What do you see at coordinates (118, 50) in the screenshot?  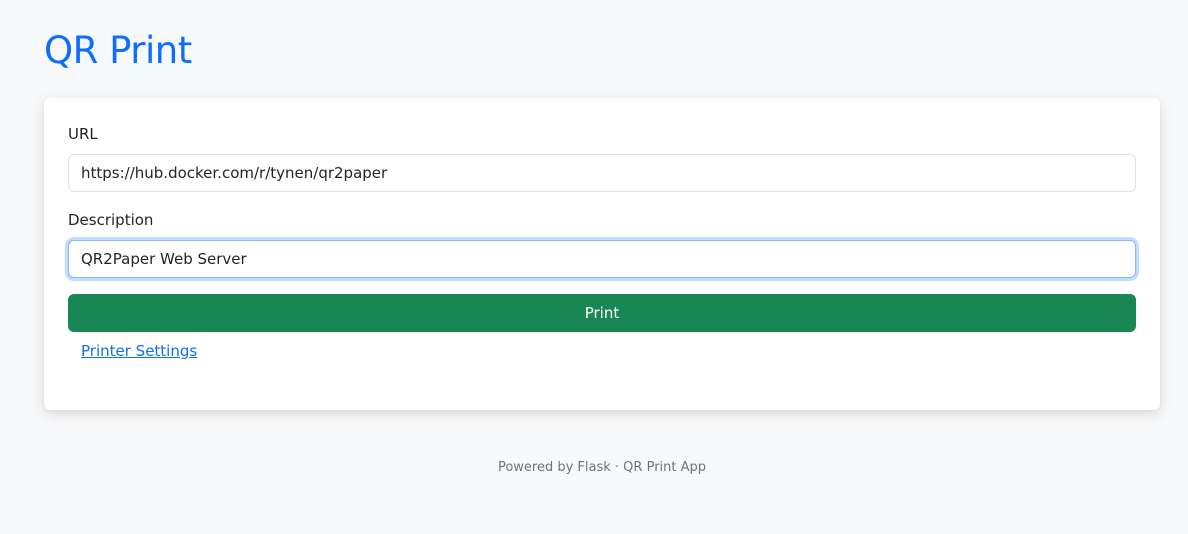 I see `page-title: QR Print` at bounding box center [118, 50].